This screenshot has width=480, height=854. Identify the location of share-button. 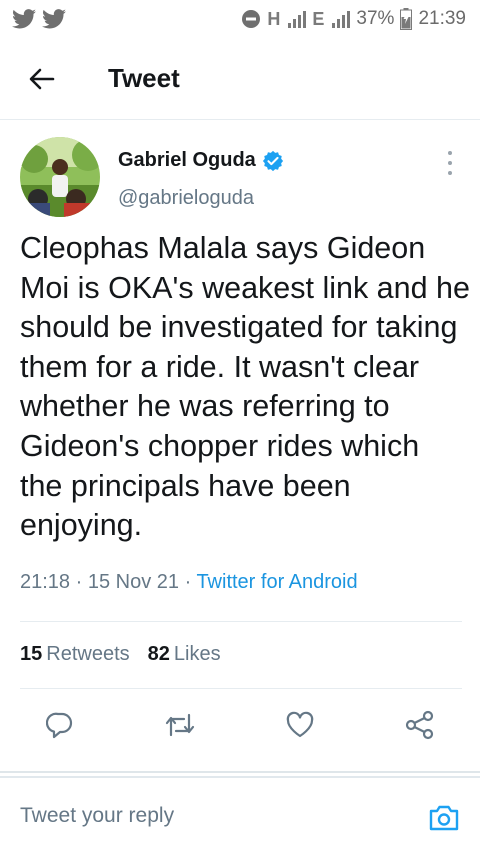
(420, 725).